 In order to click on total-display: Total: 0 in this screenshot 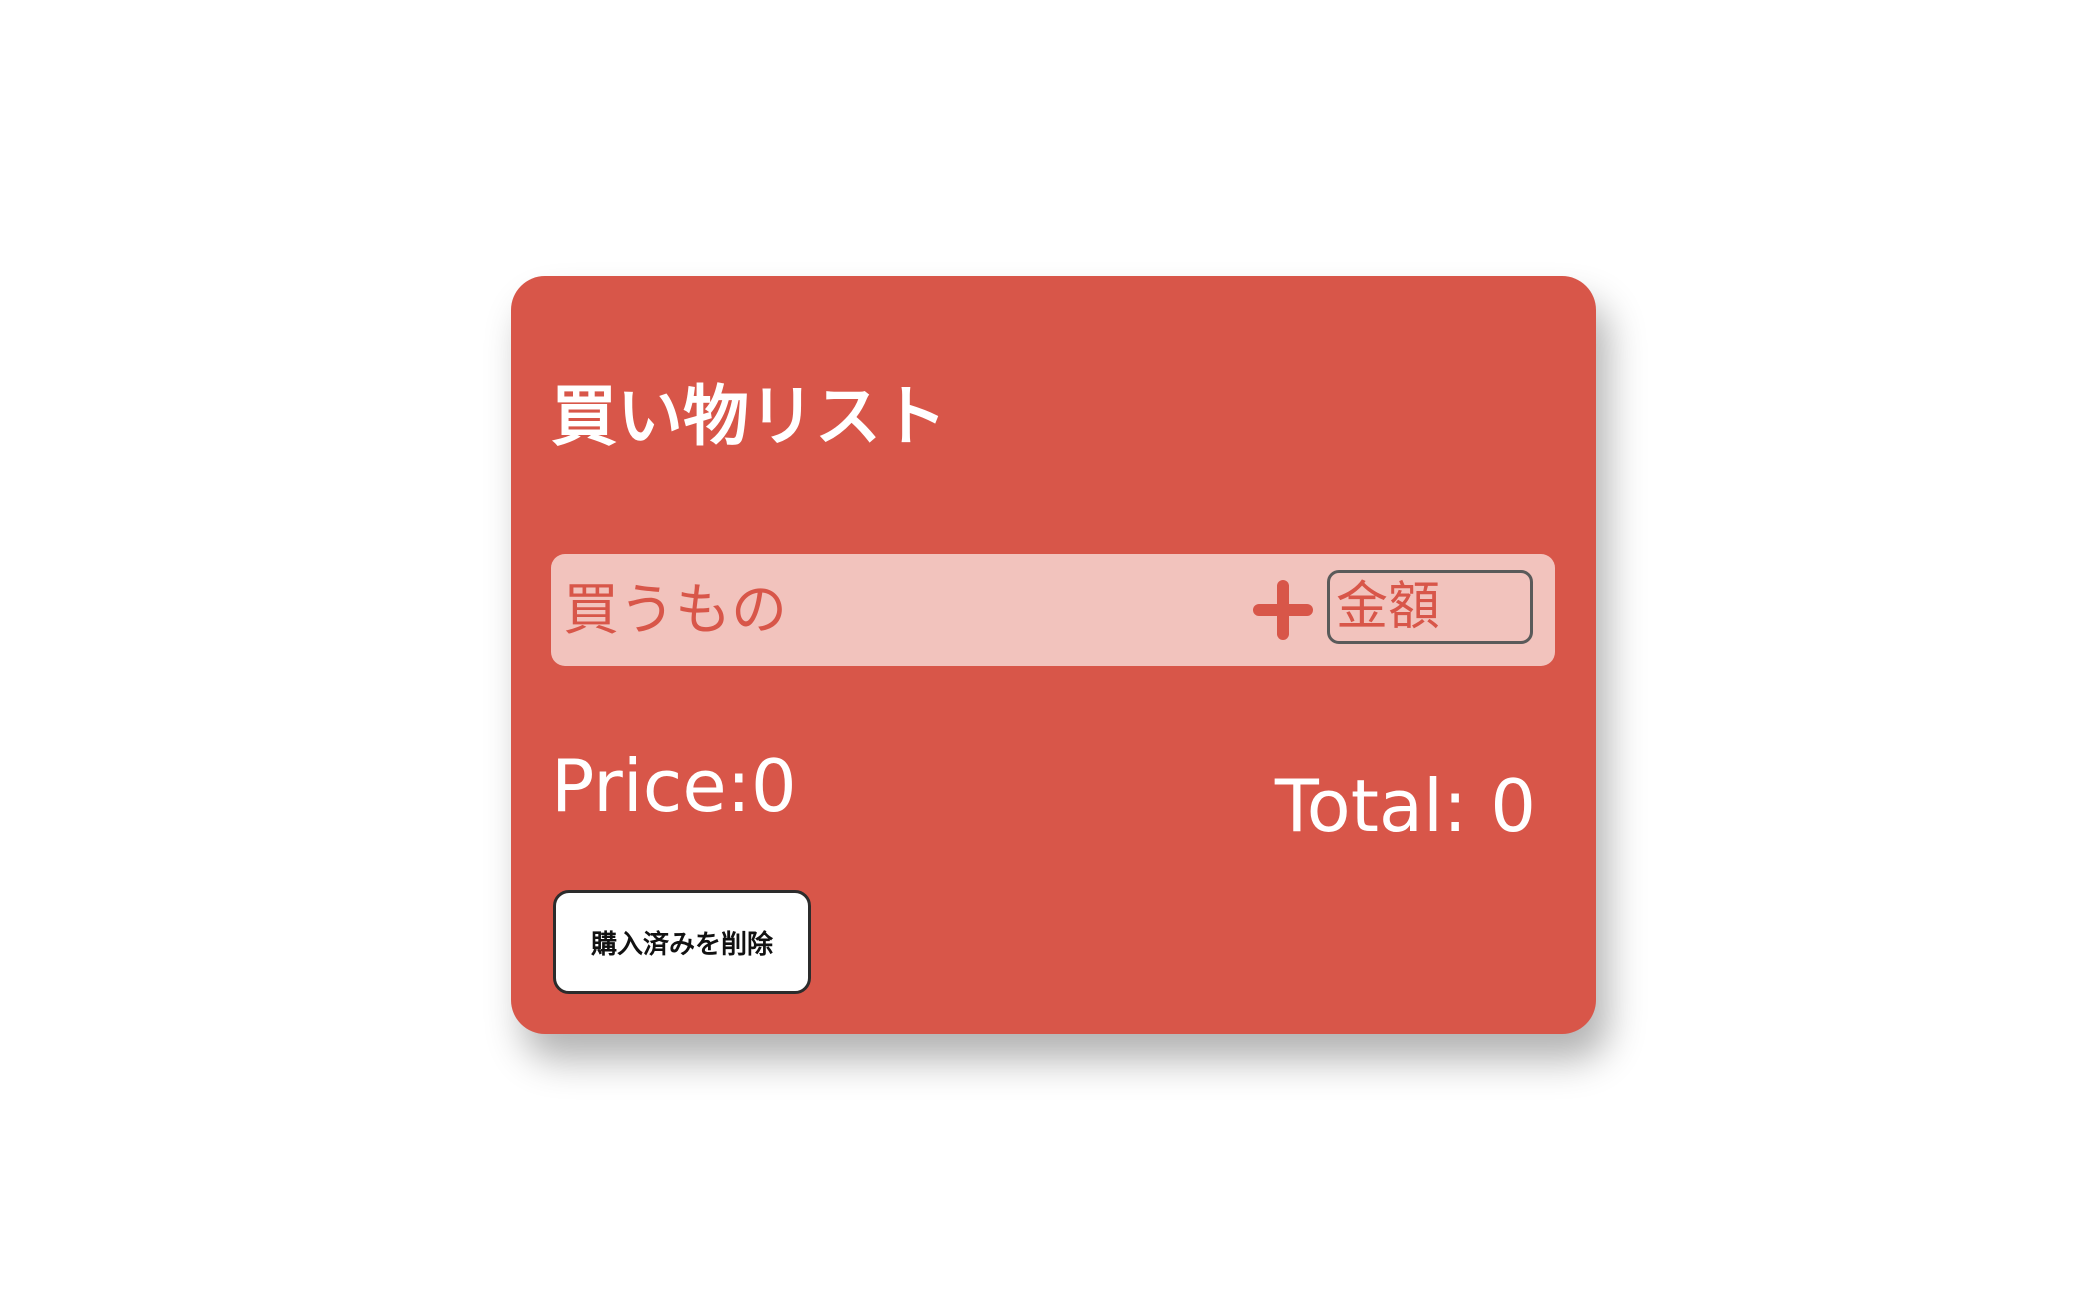, I will do `click(1405, 806)`.